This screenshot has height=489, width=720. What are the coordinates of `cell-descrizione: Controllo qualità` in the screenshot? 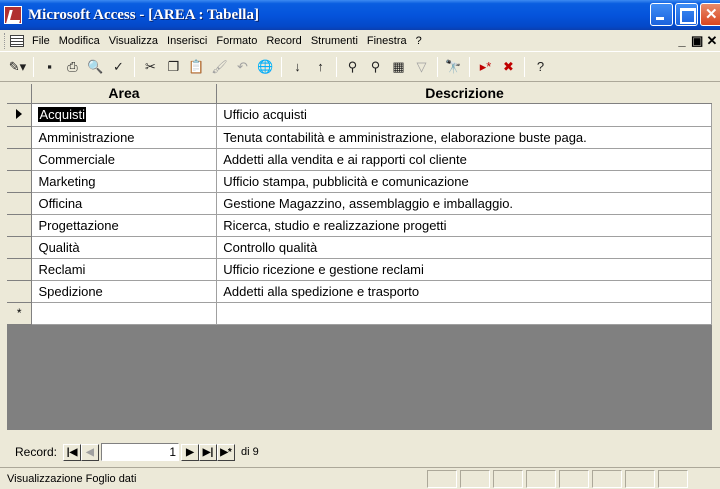 It's located at (464, 247).